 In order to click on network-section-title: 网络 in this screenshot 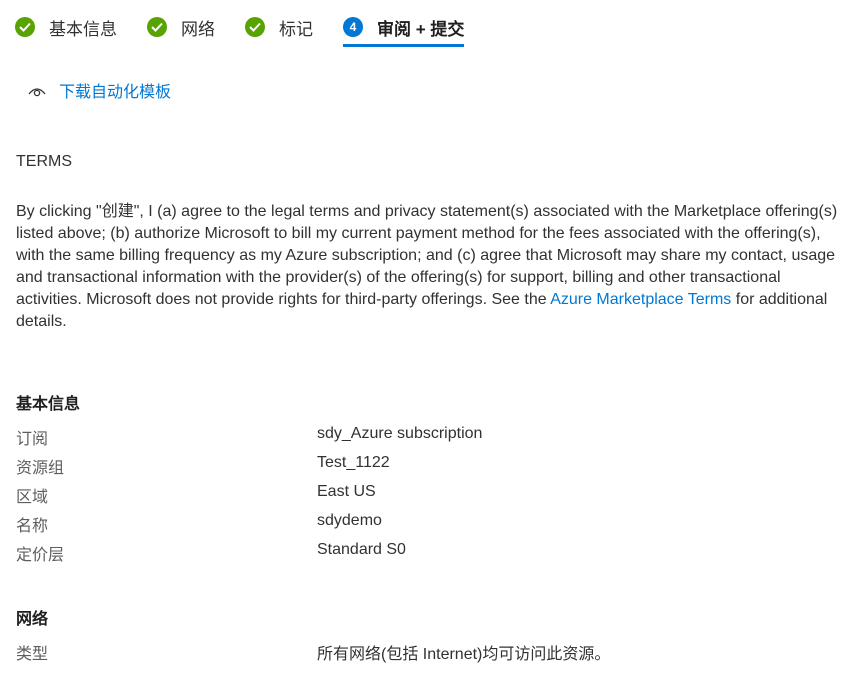, I will do `click(32, 619)`.